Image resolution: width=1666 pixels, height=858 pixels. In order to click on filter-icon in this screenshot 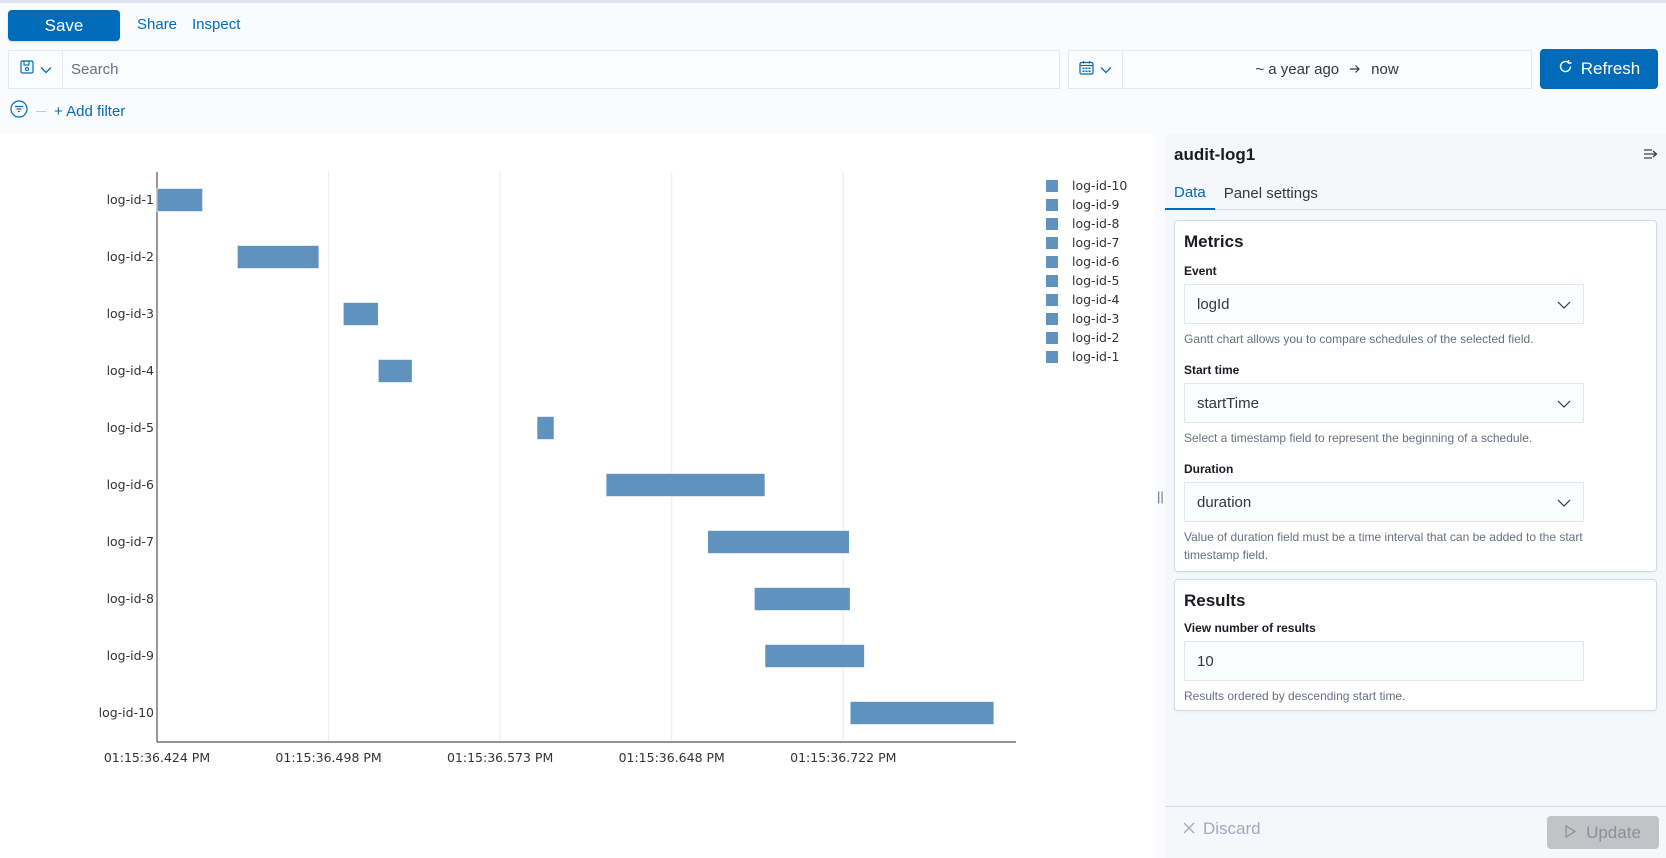, I will do `click(19, 111)`.